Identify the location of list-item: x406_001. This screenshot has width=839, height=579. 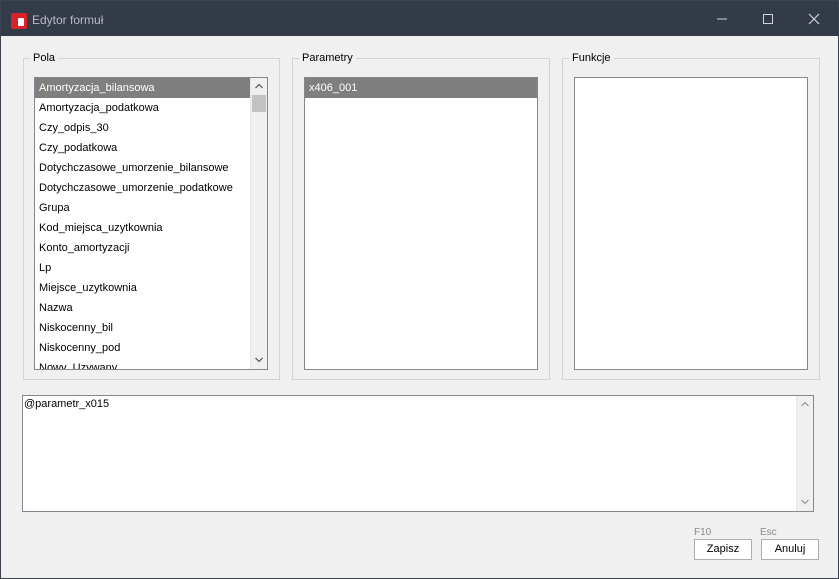
(421, 88).